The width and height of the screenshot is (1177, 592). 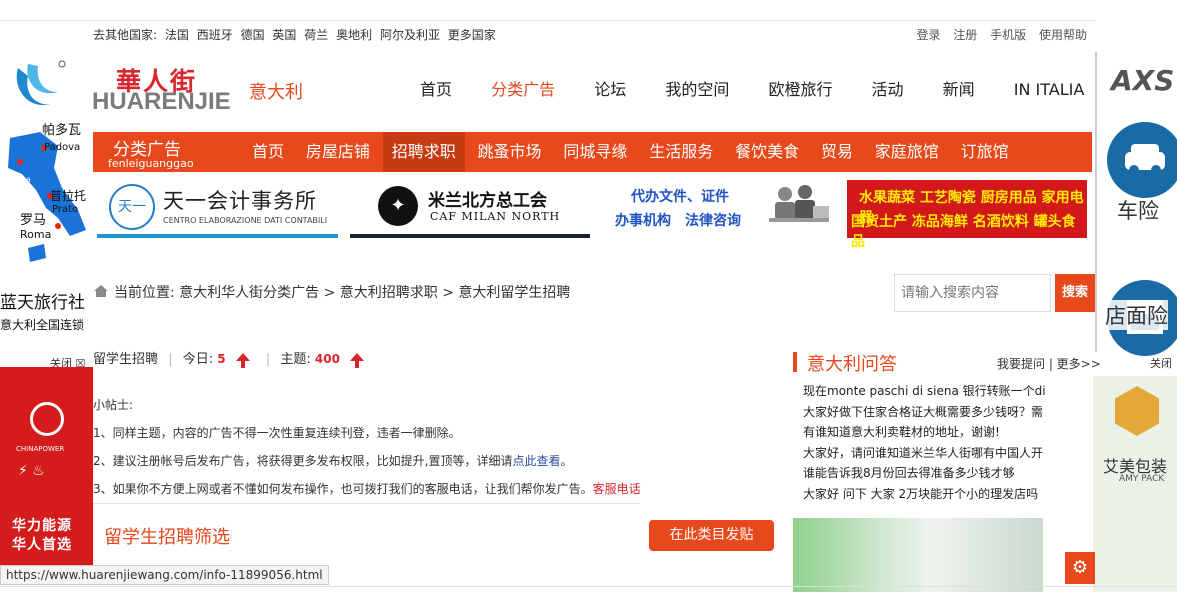 I want to click on nav-in-italia: IN ITALIA, so click(x=1049, y=89).